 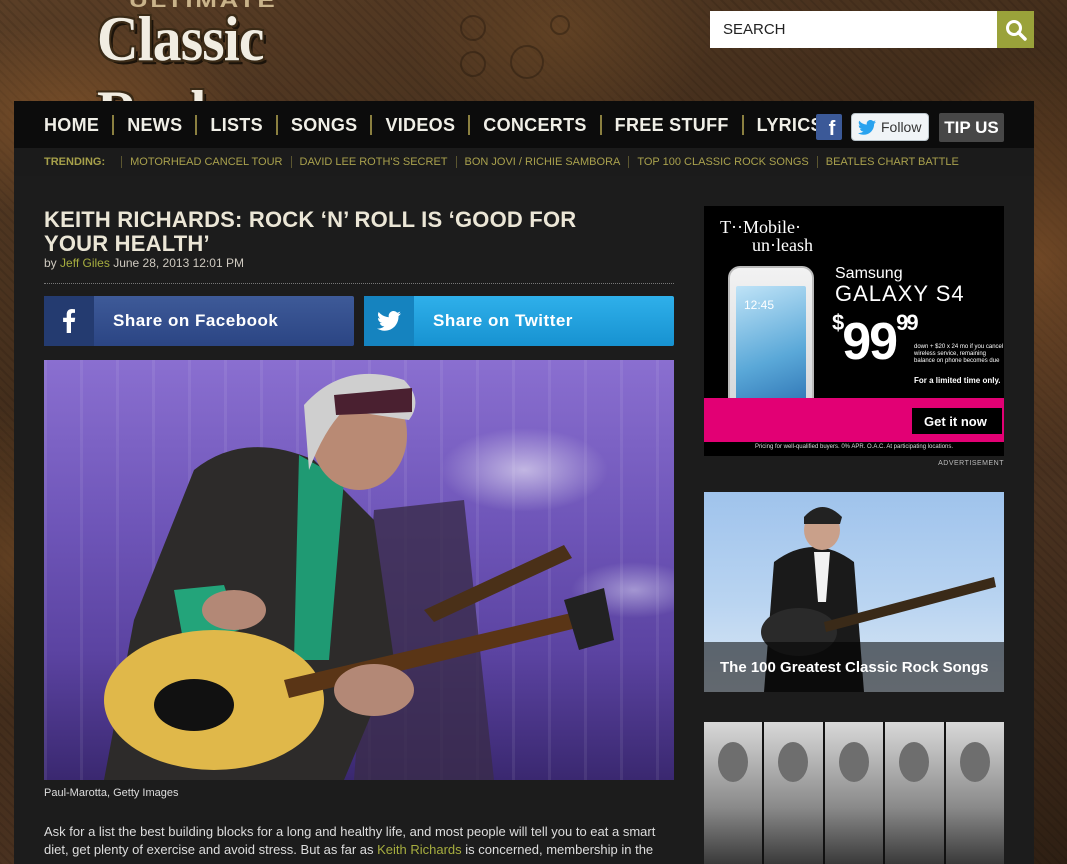 What do you see at coordinates (829, 127) in the screenshot?
I see `facebook-icon: f` at bounding box center [829, 127].